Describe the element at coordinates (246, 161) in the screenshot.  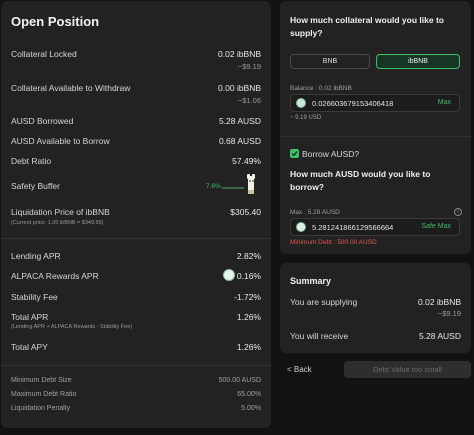
I see `debt-ratio-value: 57.49%` at that location.